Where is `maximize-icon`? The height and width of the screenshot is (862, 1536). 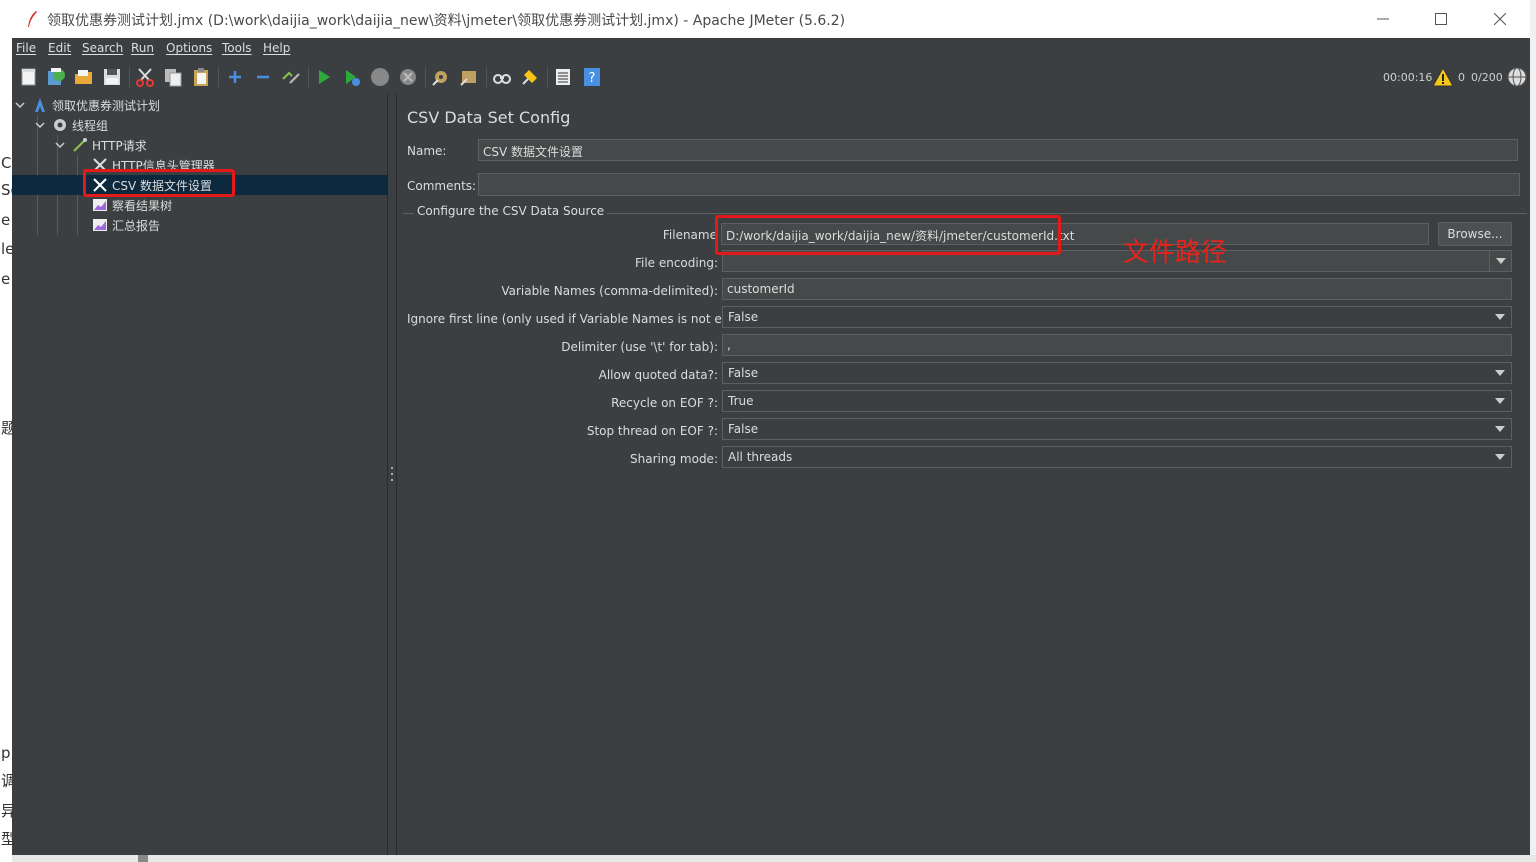 maximize-icon is located at coordinates (1441, 19).